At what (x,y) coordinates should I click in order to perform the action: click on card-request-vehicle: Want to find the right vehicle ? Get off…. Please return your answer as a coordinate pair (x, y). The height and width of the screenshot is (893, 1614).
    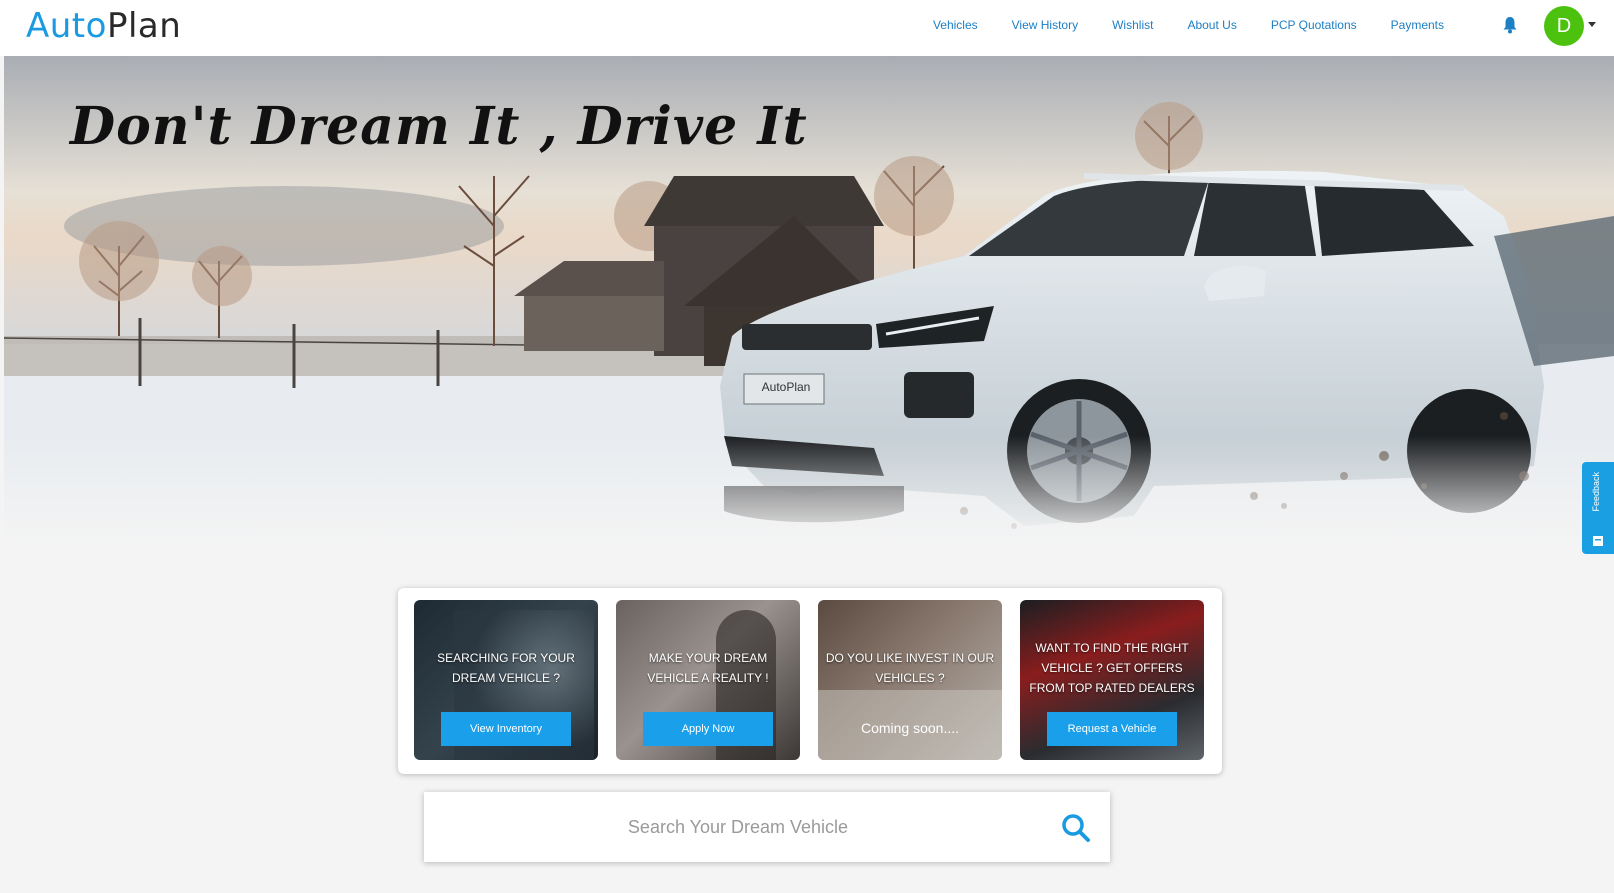
    Looking at the image, I should click on (1112, 680).